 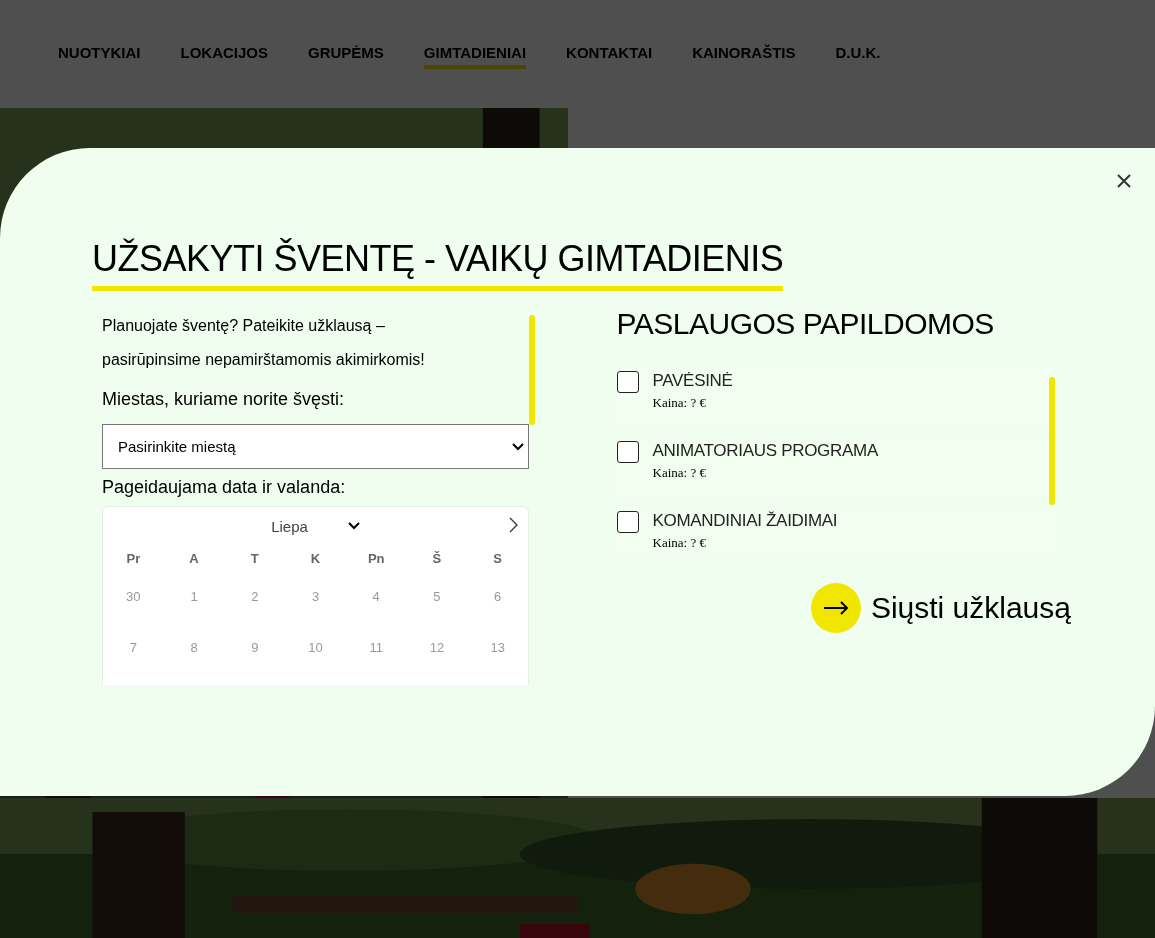 I want to click on nav-link: GRUPĖMS, so click(x=346, y=54).